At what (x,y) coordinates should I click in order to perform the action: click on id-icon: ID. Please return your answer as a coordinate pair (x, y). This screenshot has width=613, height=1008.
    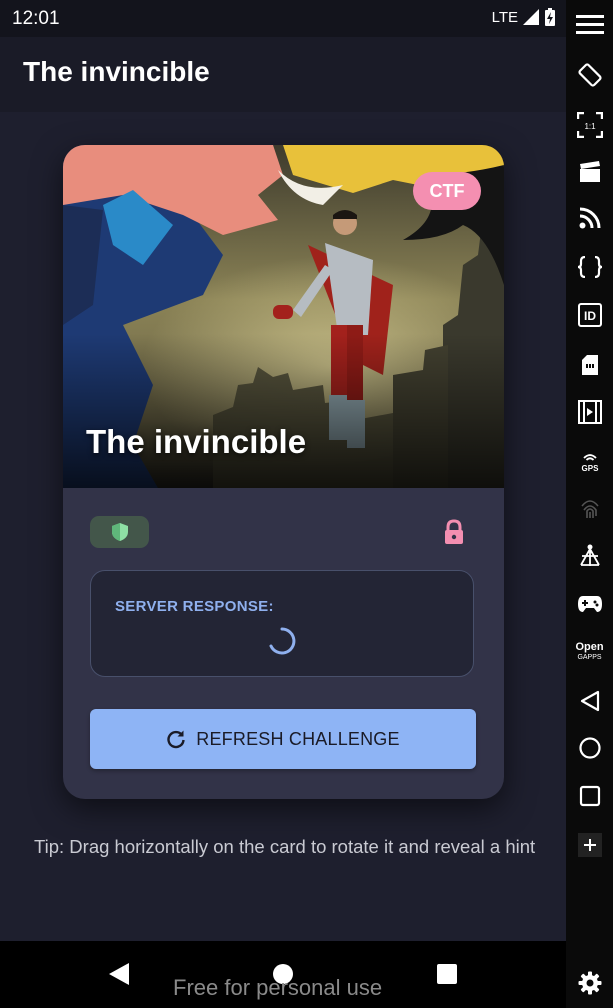
    Looking at the image, I should click on (589, 315).